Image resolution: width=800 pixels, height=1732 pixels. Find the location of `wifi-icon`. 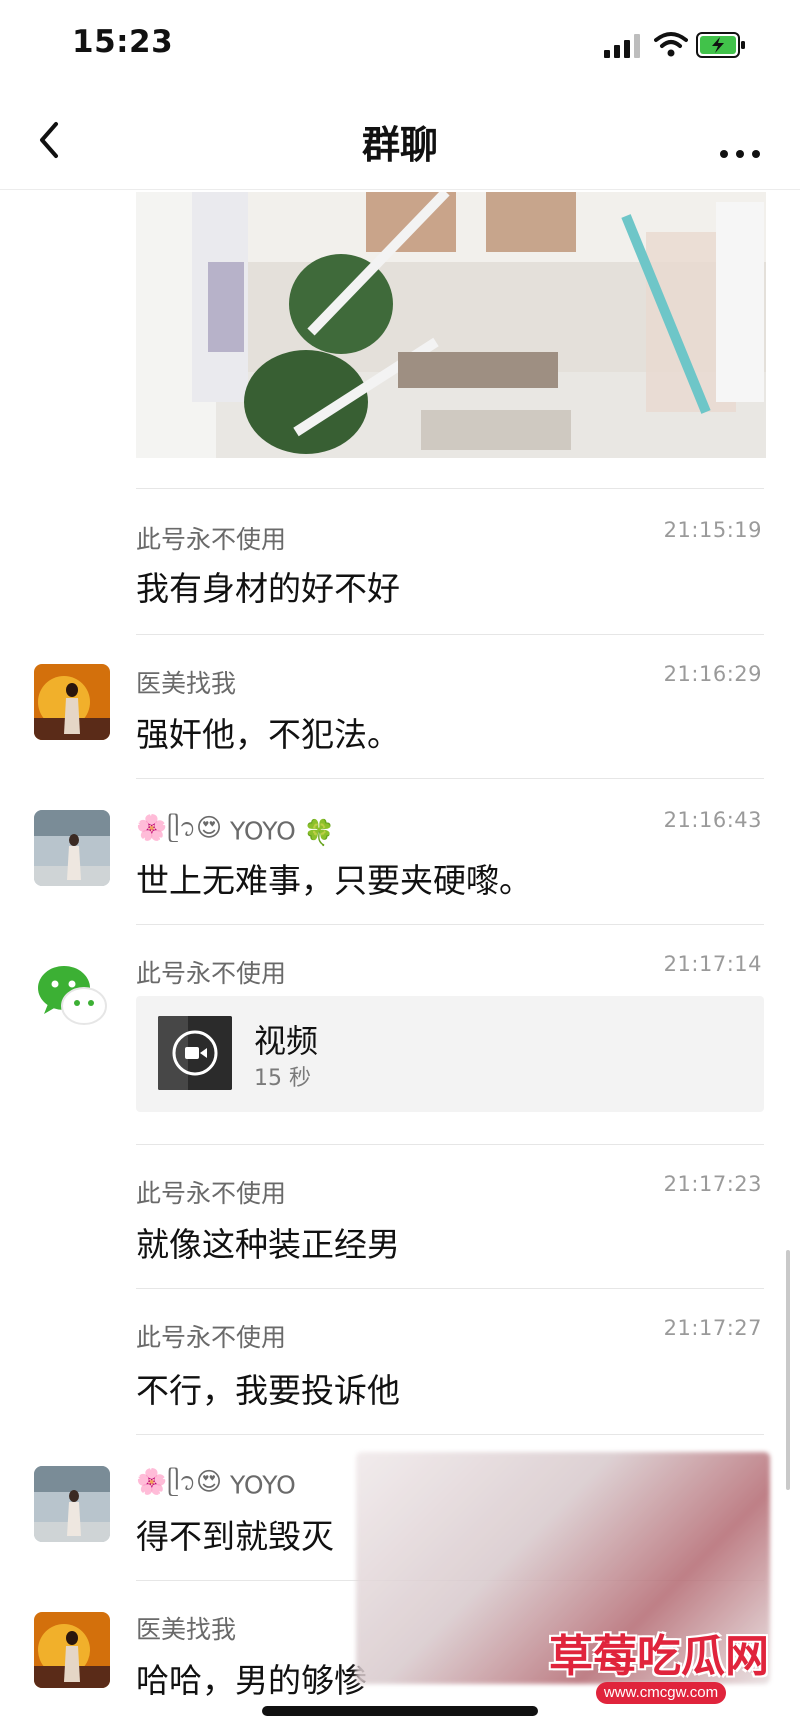

wifi-icon is located at coordinates (671, 44).